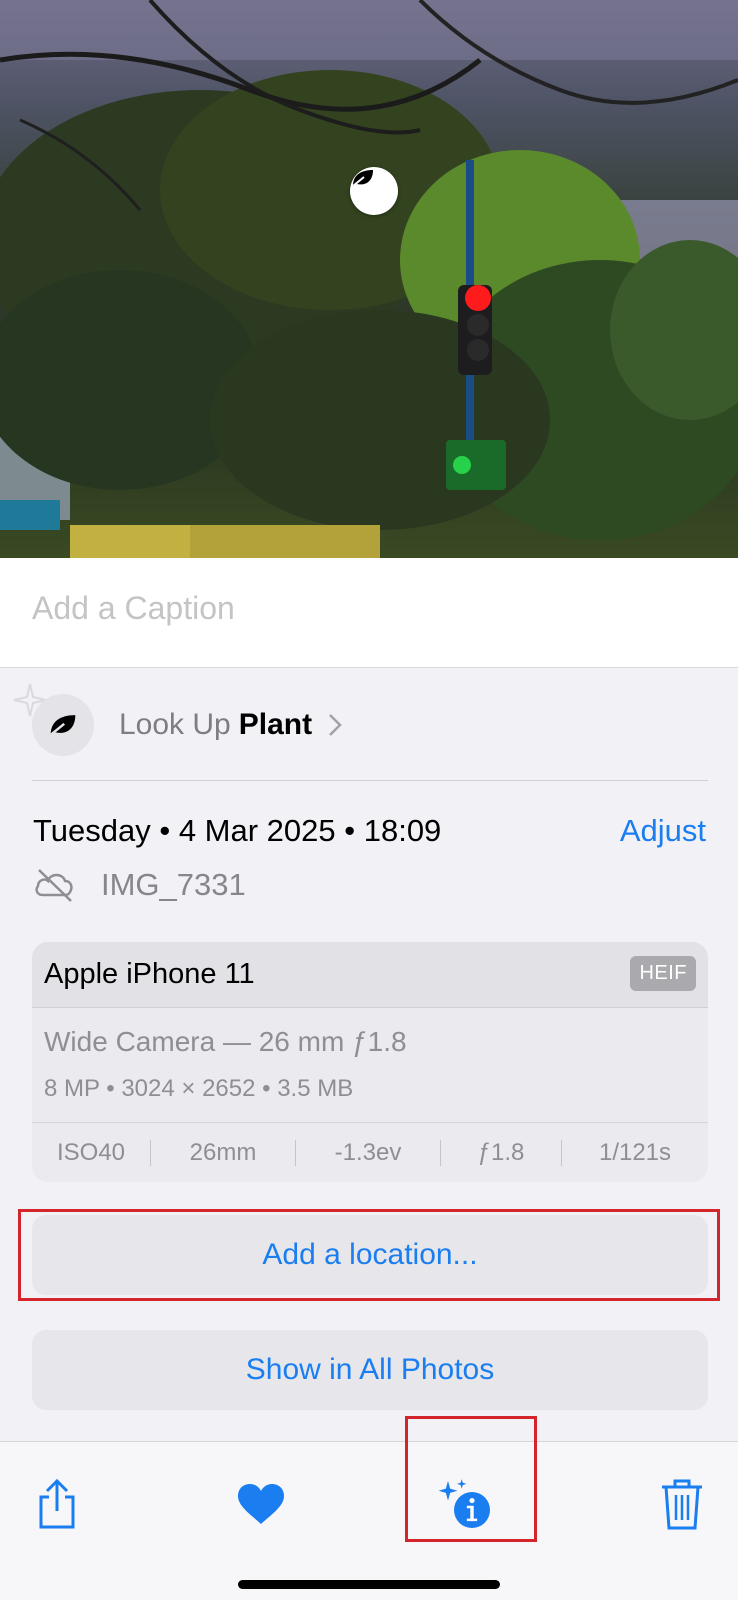 The image size is (738, 1600). What do you see at coordinates (370, 975) in the screenshot?
I see `card-header: Apple iPhone 11 HEIF` at bounding box center [370, 975].